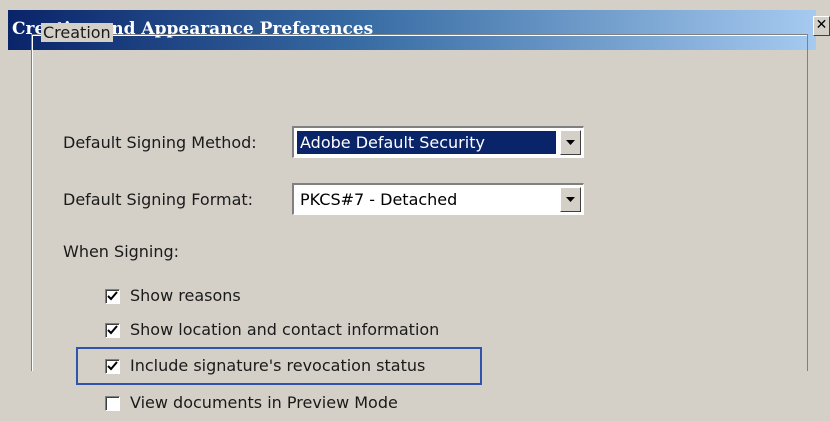 Image resolution: width=830 pixels, height=421 pixels. Describe the element at coordinates (160, 142) in the screenshot. I see `default-signing-method-label: Default Signing Method:` at that location.